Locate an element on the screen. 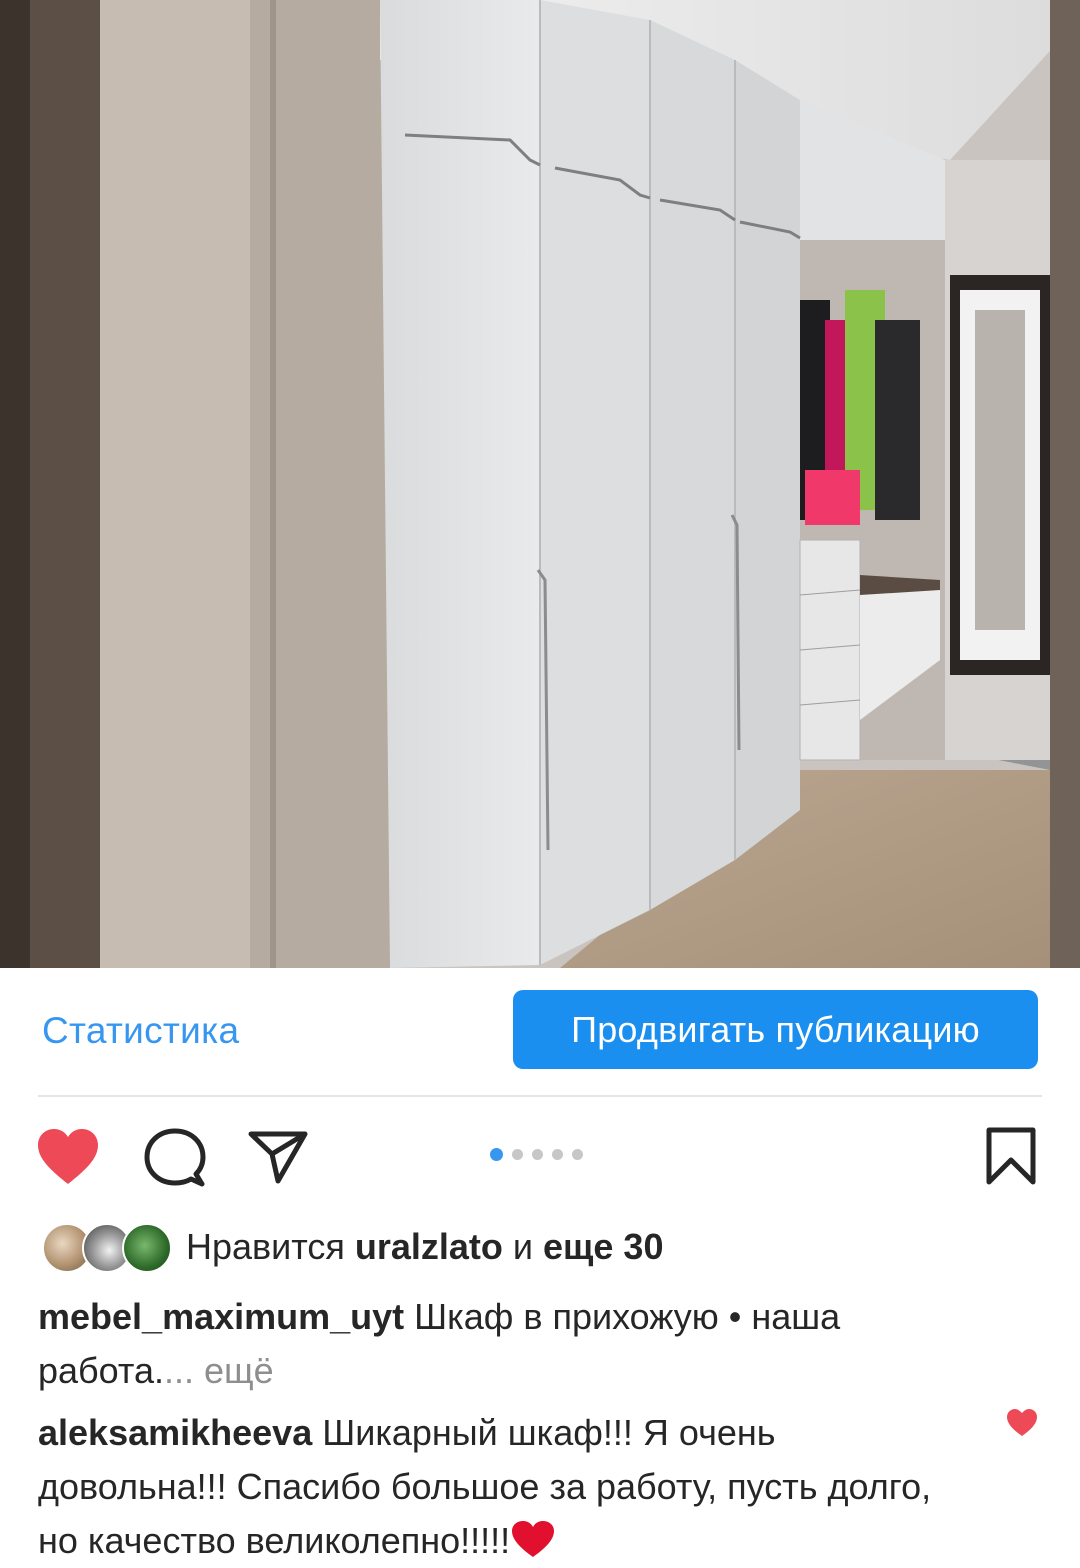 The image size is (1080, 1568). likes-summary: Нравится uralzlato и еще 30 is located at coordinates (424, 1247).